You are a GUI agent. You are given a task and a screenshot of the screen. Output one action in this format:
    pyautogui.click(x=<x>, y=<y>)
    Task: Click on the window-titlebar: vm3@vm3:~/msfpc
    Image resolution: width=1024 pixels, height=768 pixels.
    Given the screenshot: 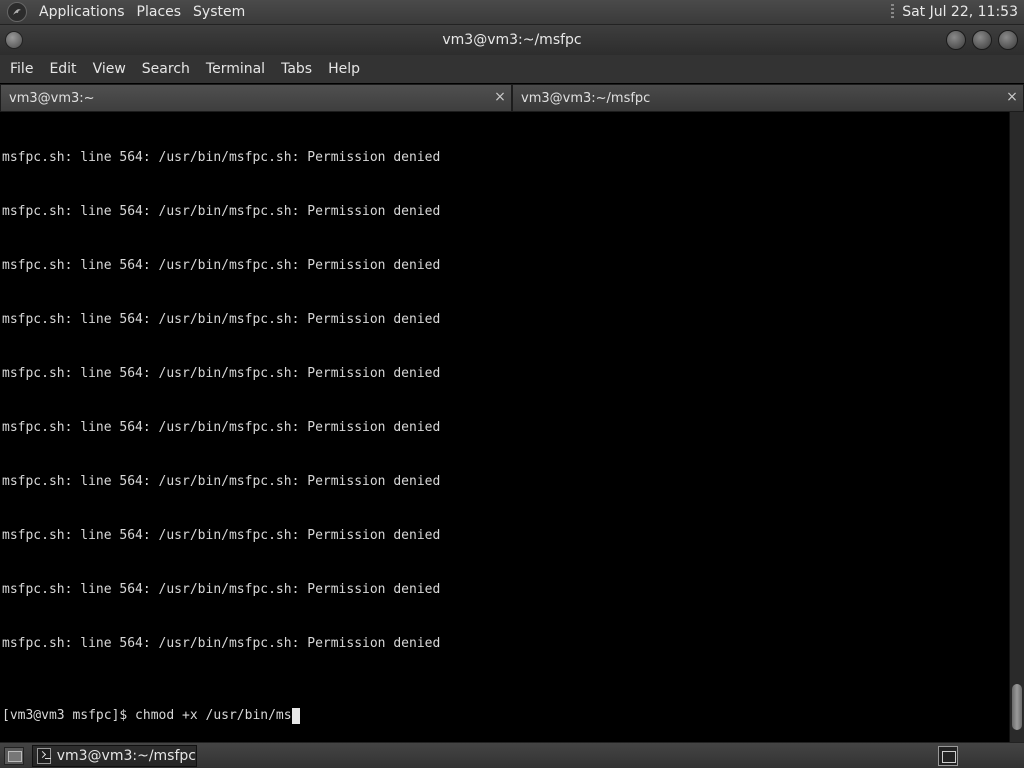 What is the action you would take?
    pyautogui.click(x=512, y=40)
    